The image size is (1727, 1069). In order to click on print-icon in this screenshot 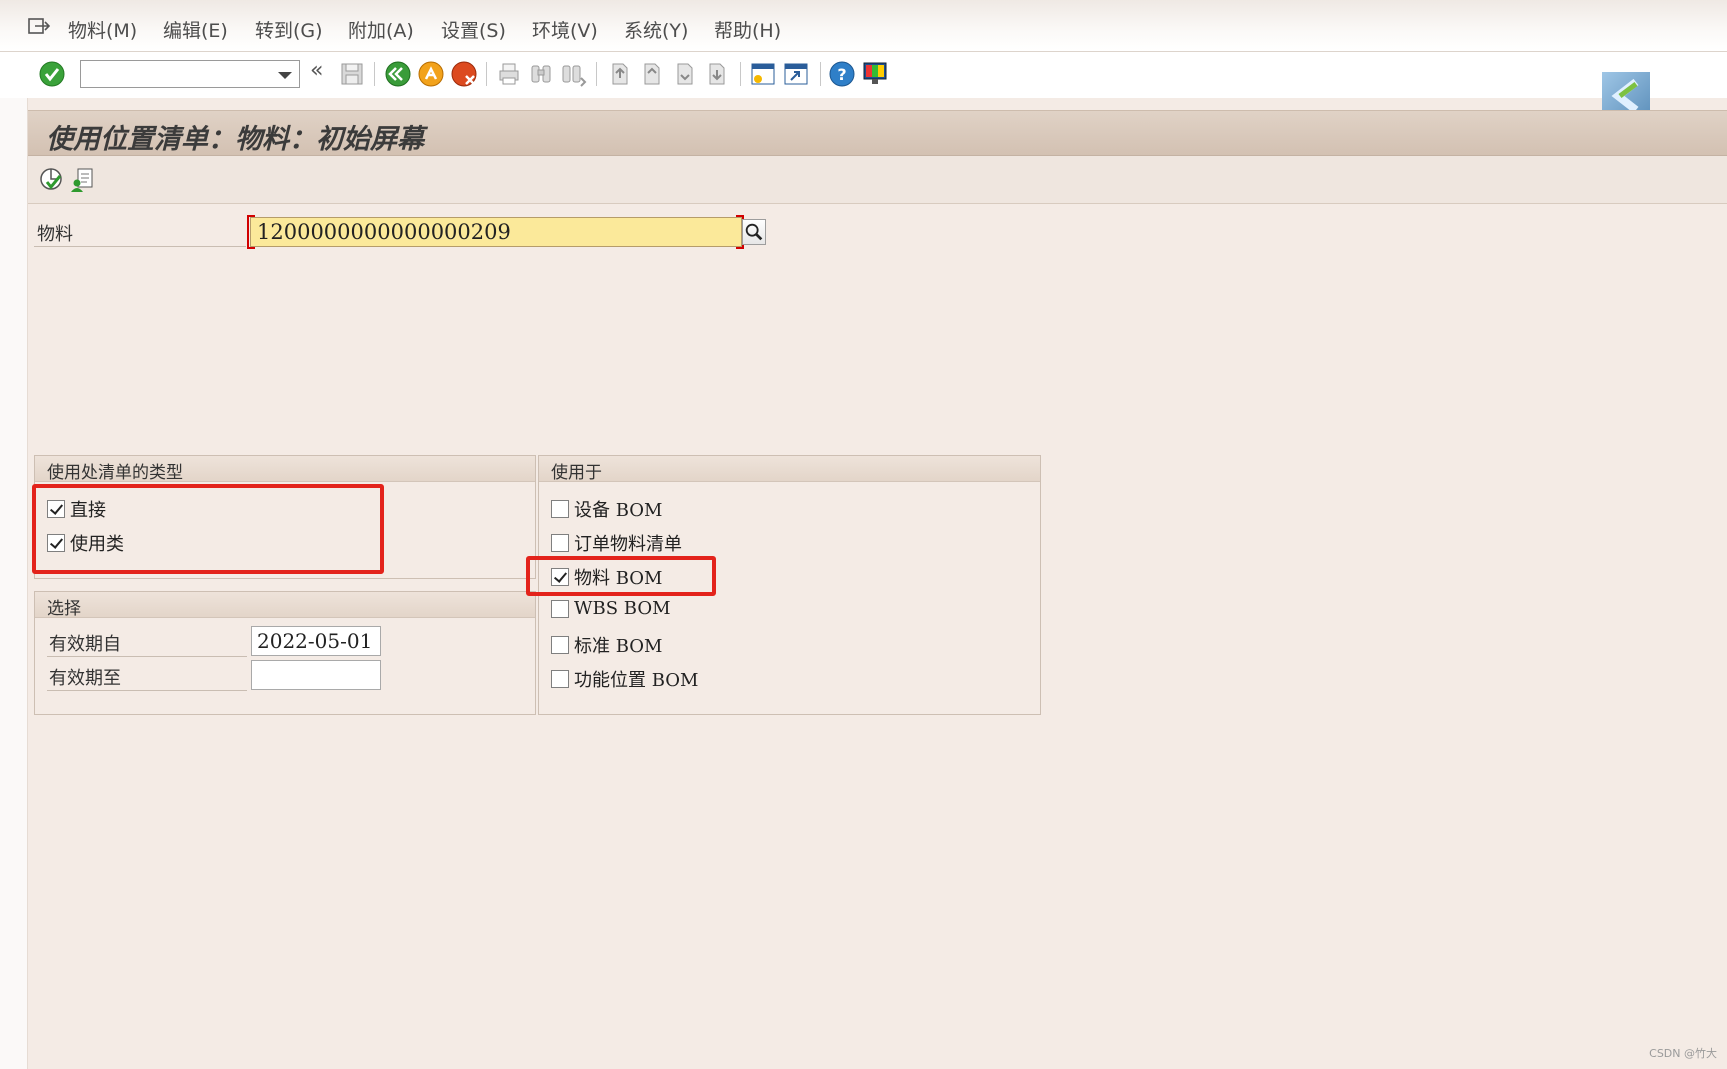, I will do `click(509, 74)`.